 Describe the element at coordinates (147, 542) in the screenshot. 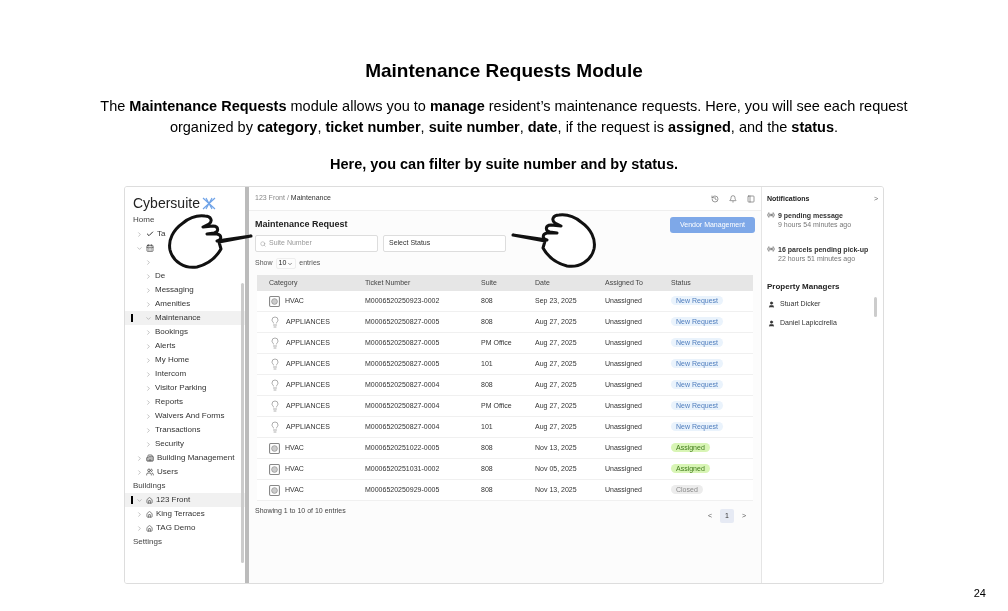

I see `section-heading: Settings` at that location.